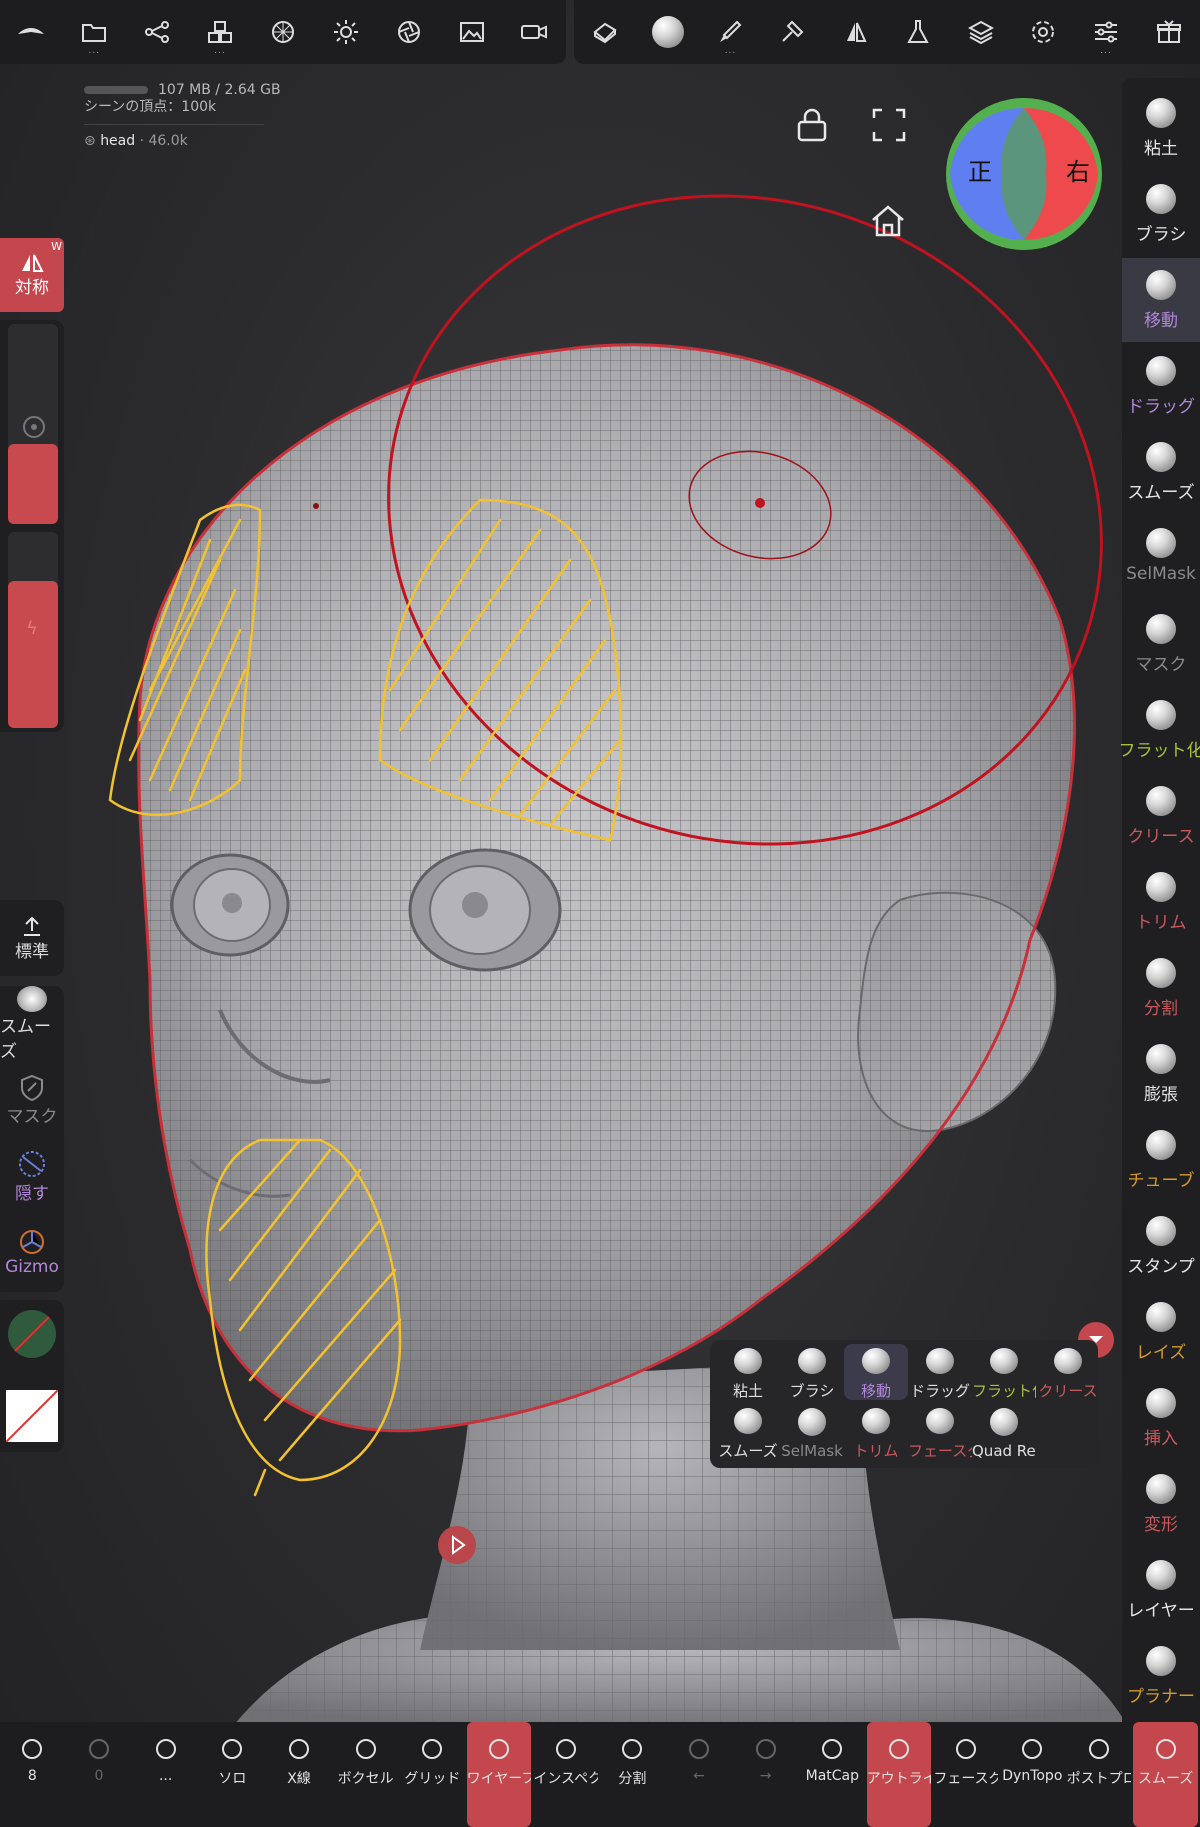 The width and height of the screenshot is (1200, 1827). What do you see at coordinates (32, 951) in the screenshot?
I see `standard-label: 標準` at bounding box center [32, 951].